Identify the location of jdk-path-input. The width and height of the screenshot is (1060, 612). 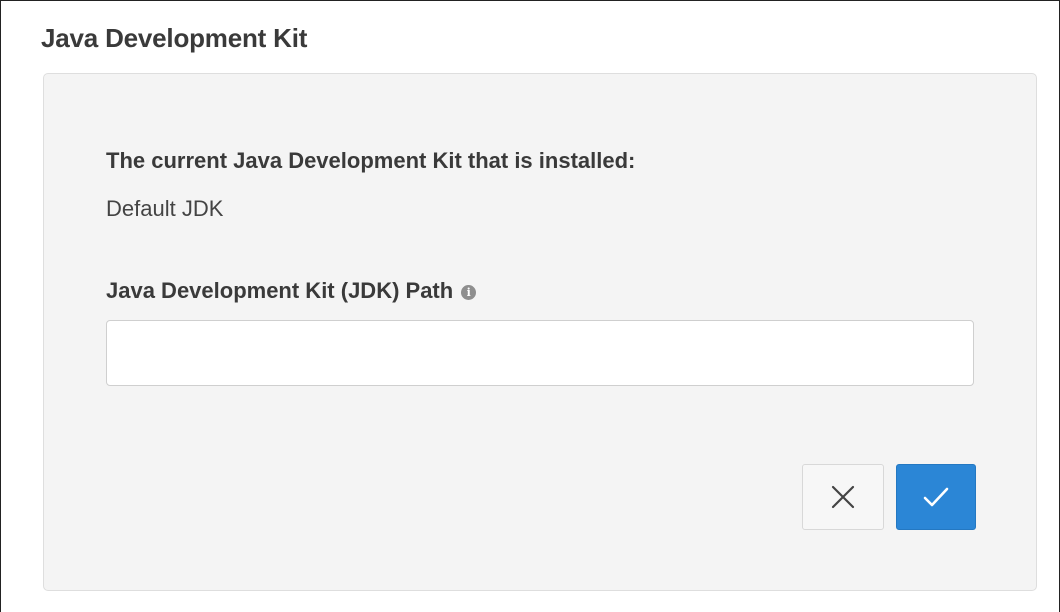
(540, 353).